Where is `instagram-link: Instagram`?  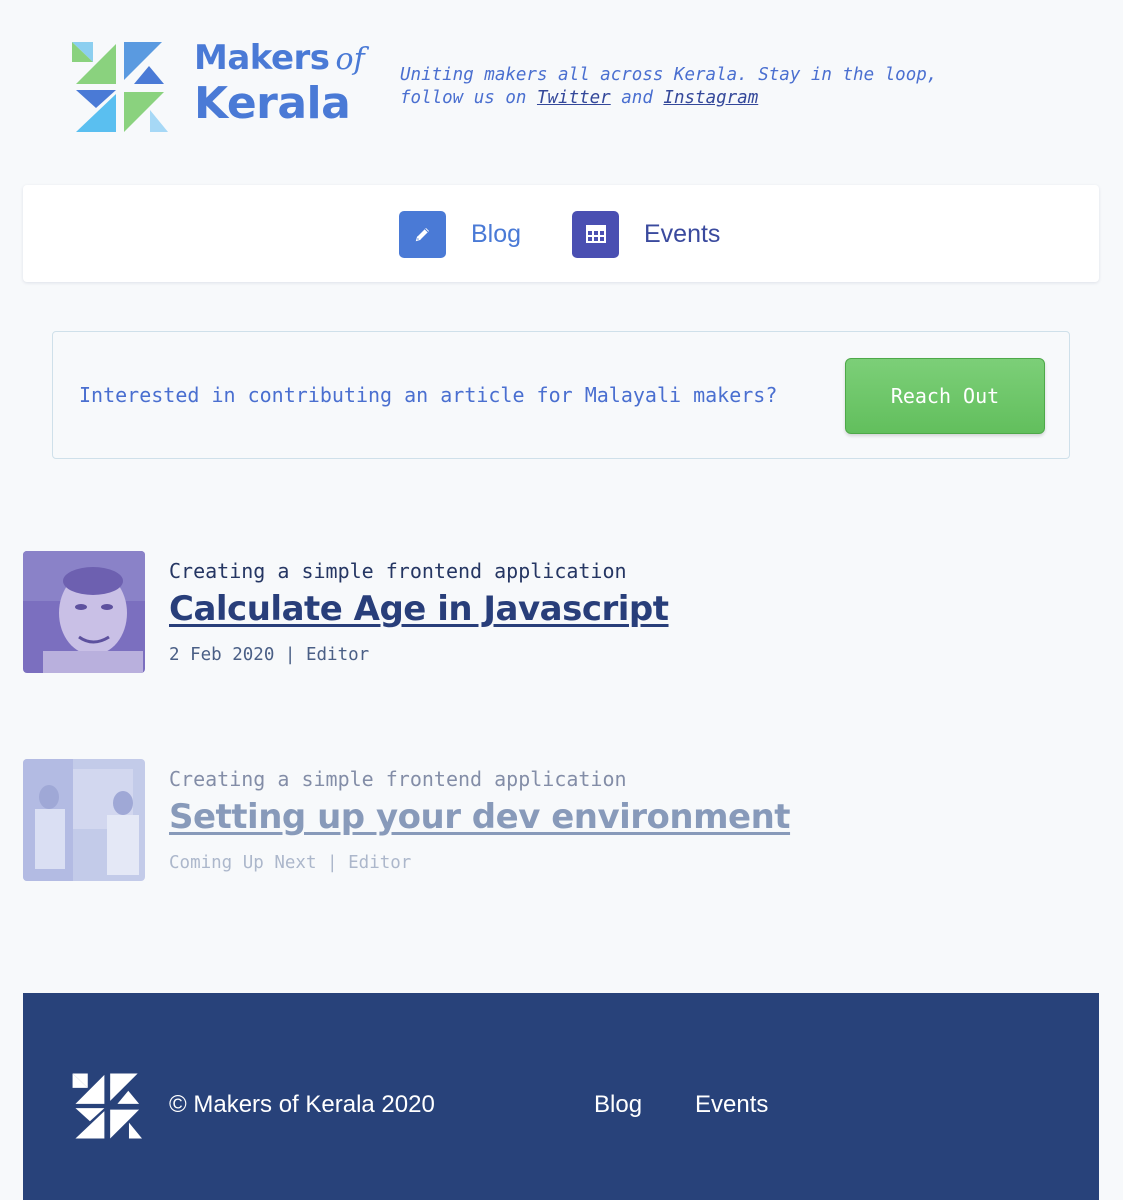 instagram-link: Instagram is located at coordinates (710, 98).